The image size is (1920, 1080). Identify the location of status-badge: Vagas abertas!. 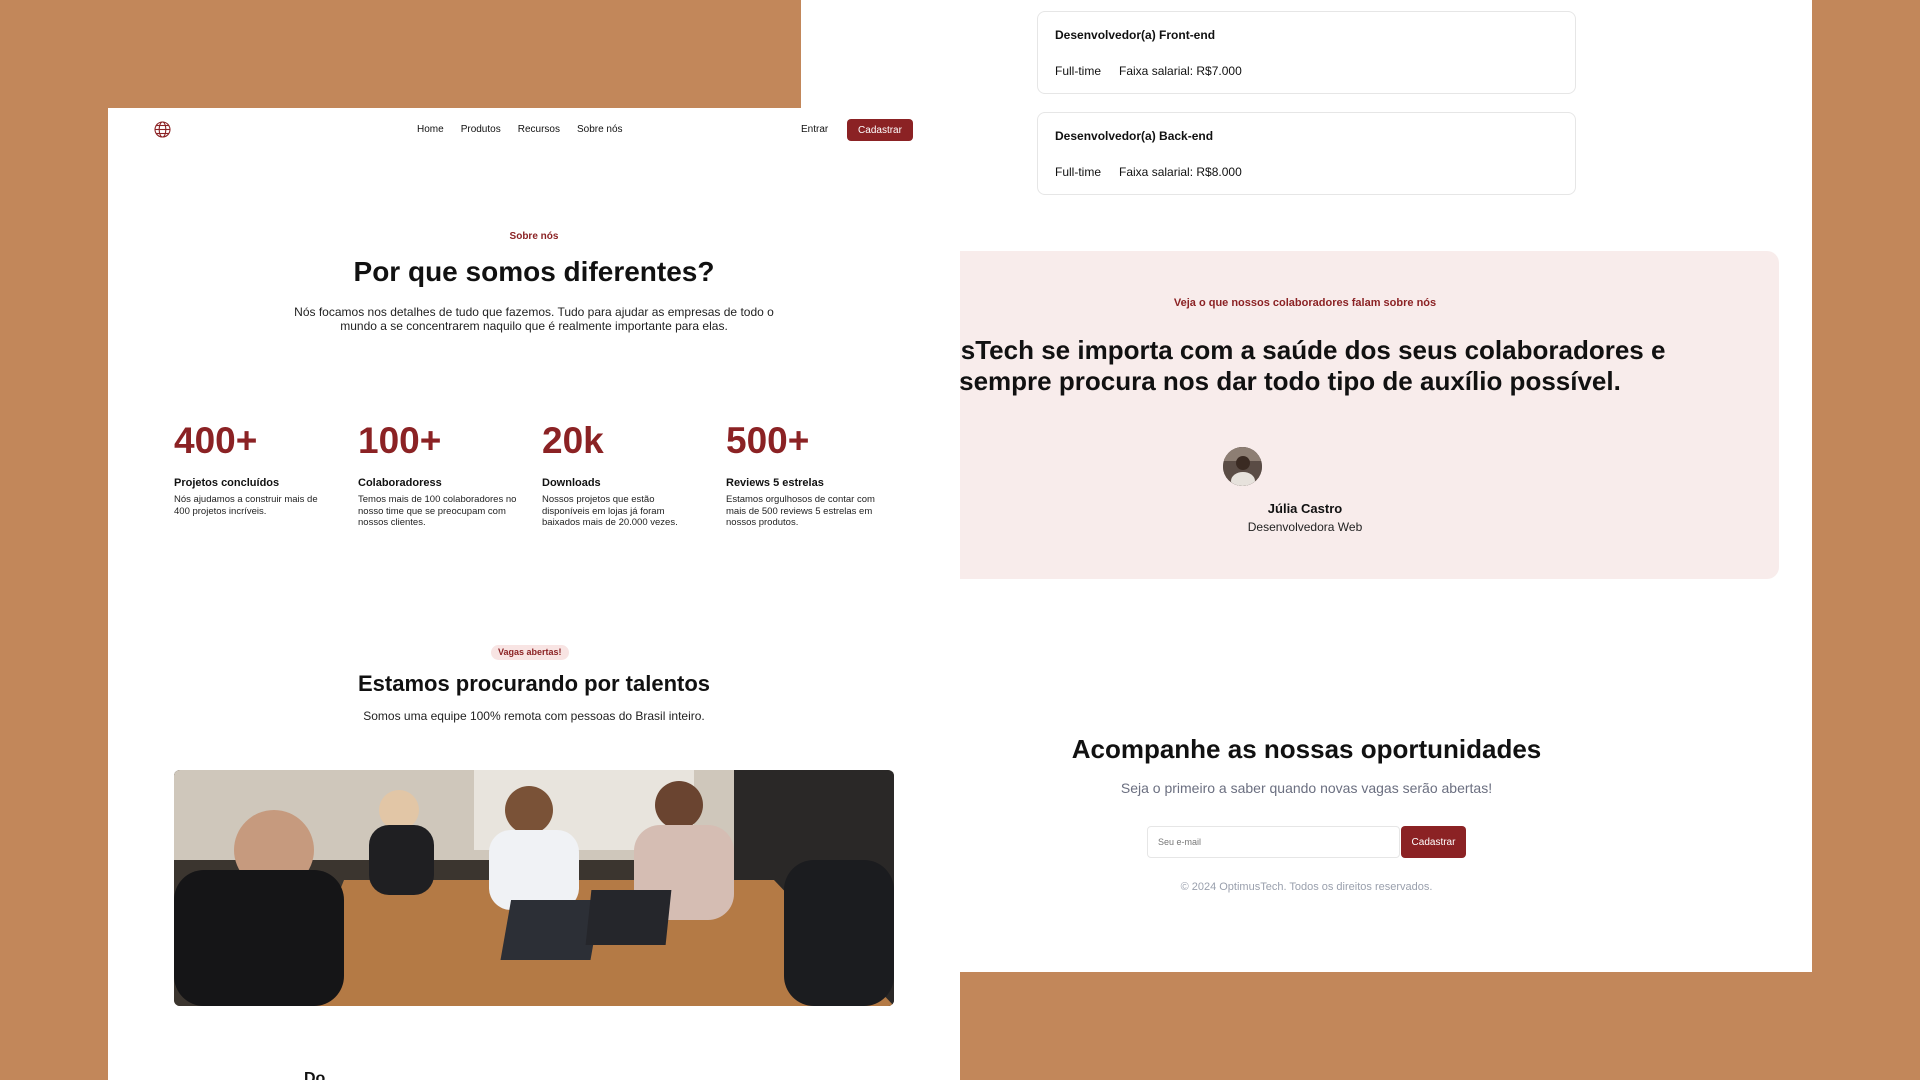
(530, 652).